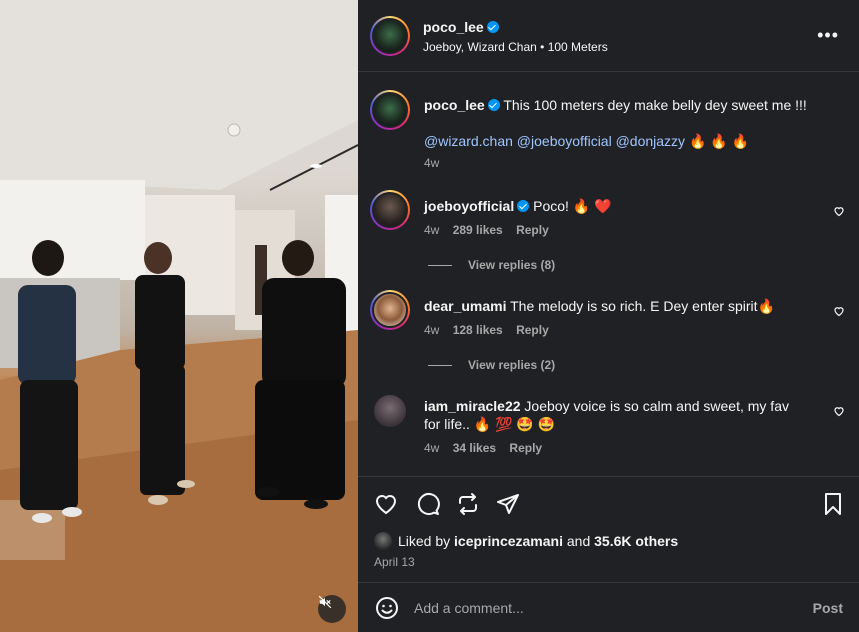 This screenshot has width=859, height=632. What do you see at coordinates (572, 206) in the screenshot?
I see `comment-text: Poco! 🔥 ❤️` at bounding box center [572, 206].